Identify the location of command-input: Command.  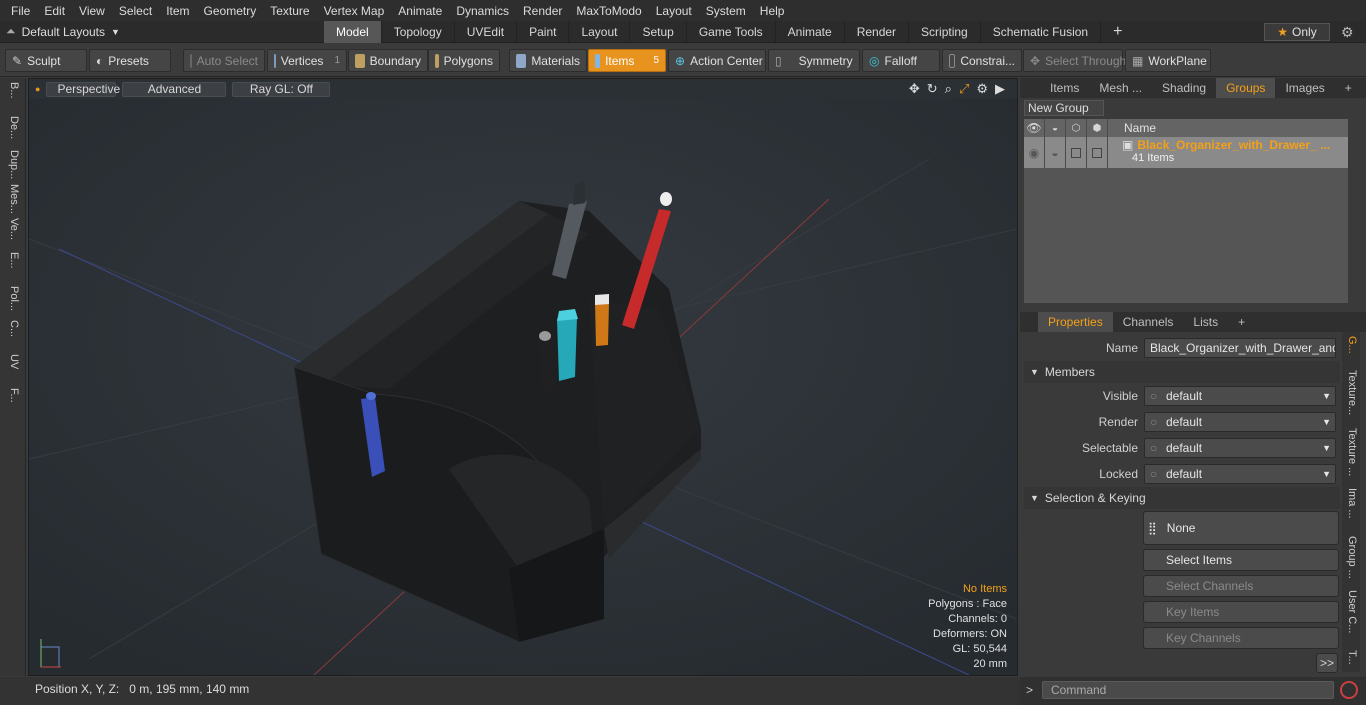
(1188, 690).